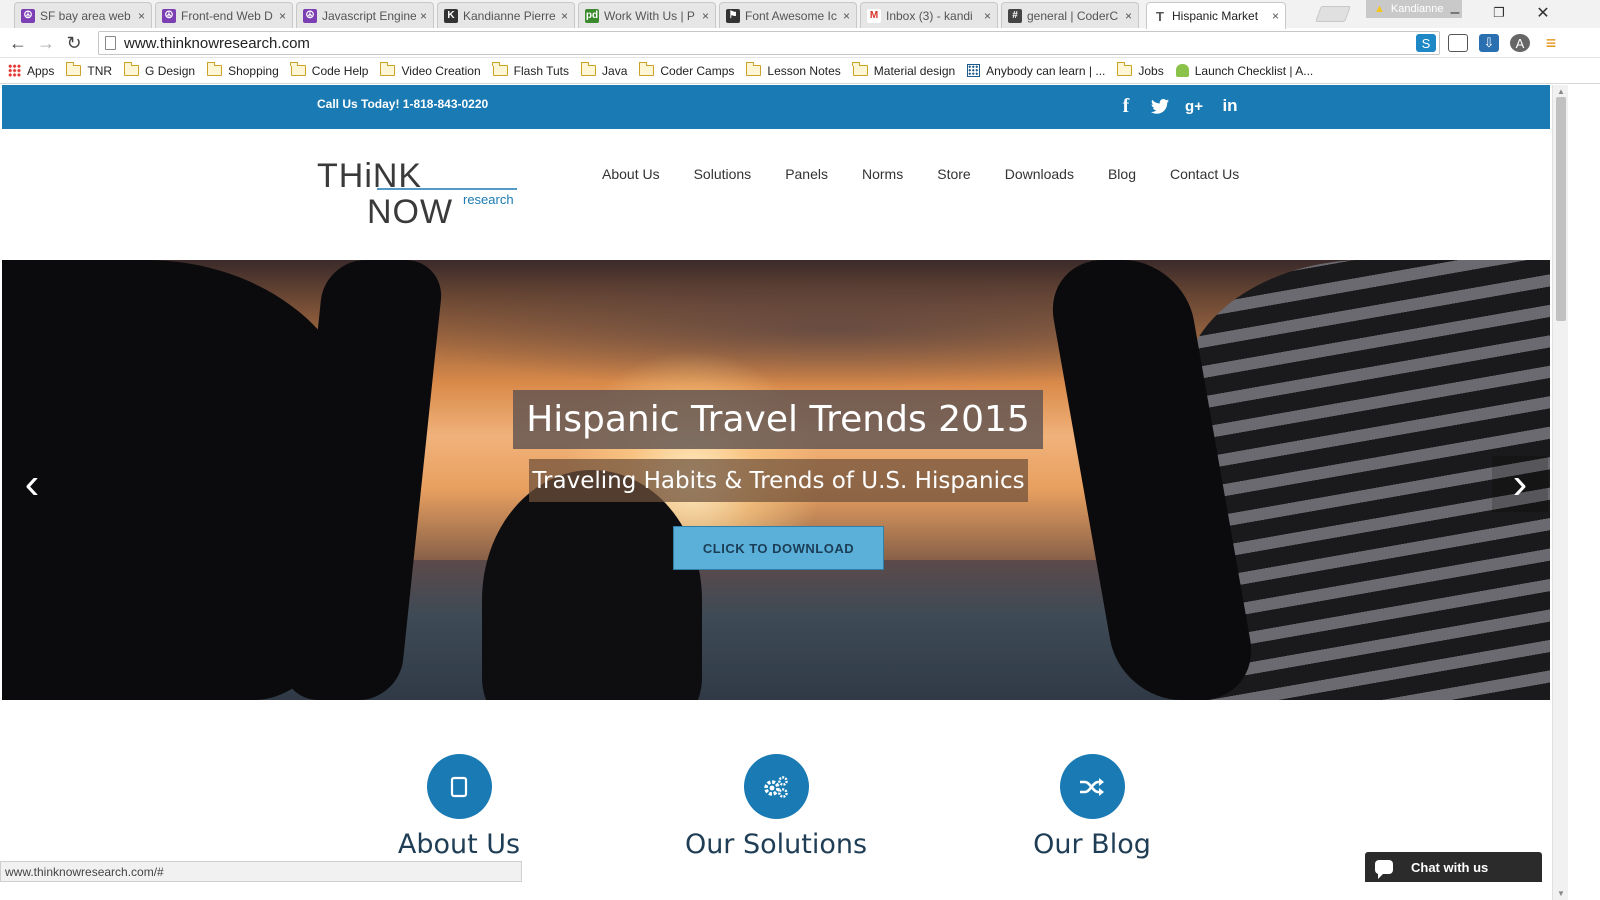 The height and width of the screenshot is (900, 1600). I want to click on nav-contact-us: Contact Us, so click(1204, 174).